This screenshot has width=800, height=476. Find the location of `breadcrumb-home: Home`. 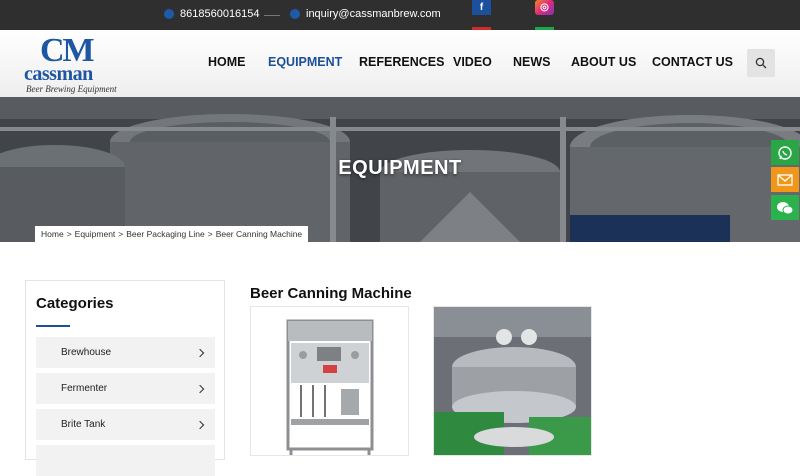

breadcrumb-home: Home is located at coordinates (52, 234).